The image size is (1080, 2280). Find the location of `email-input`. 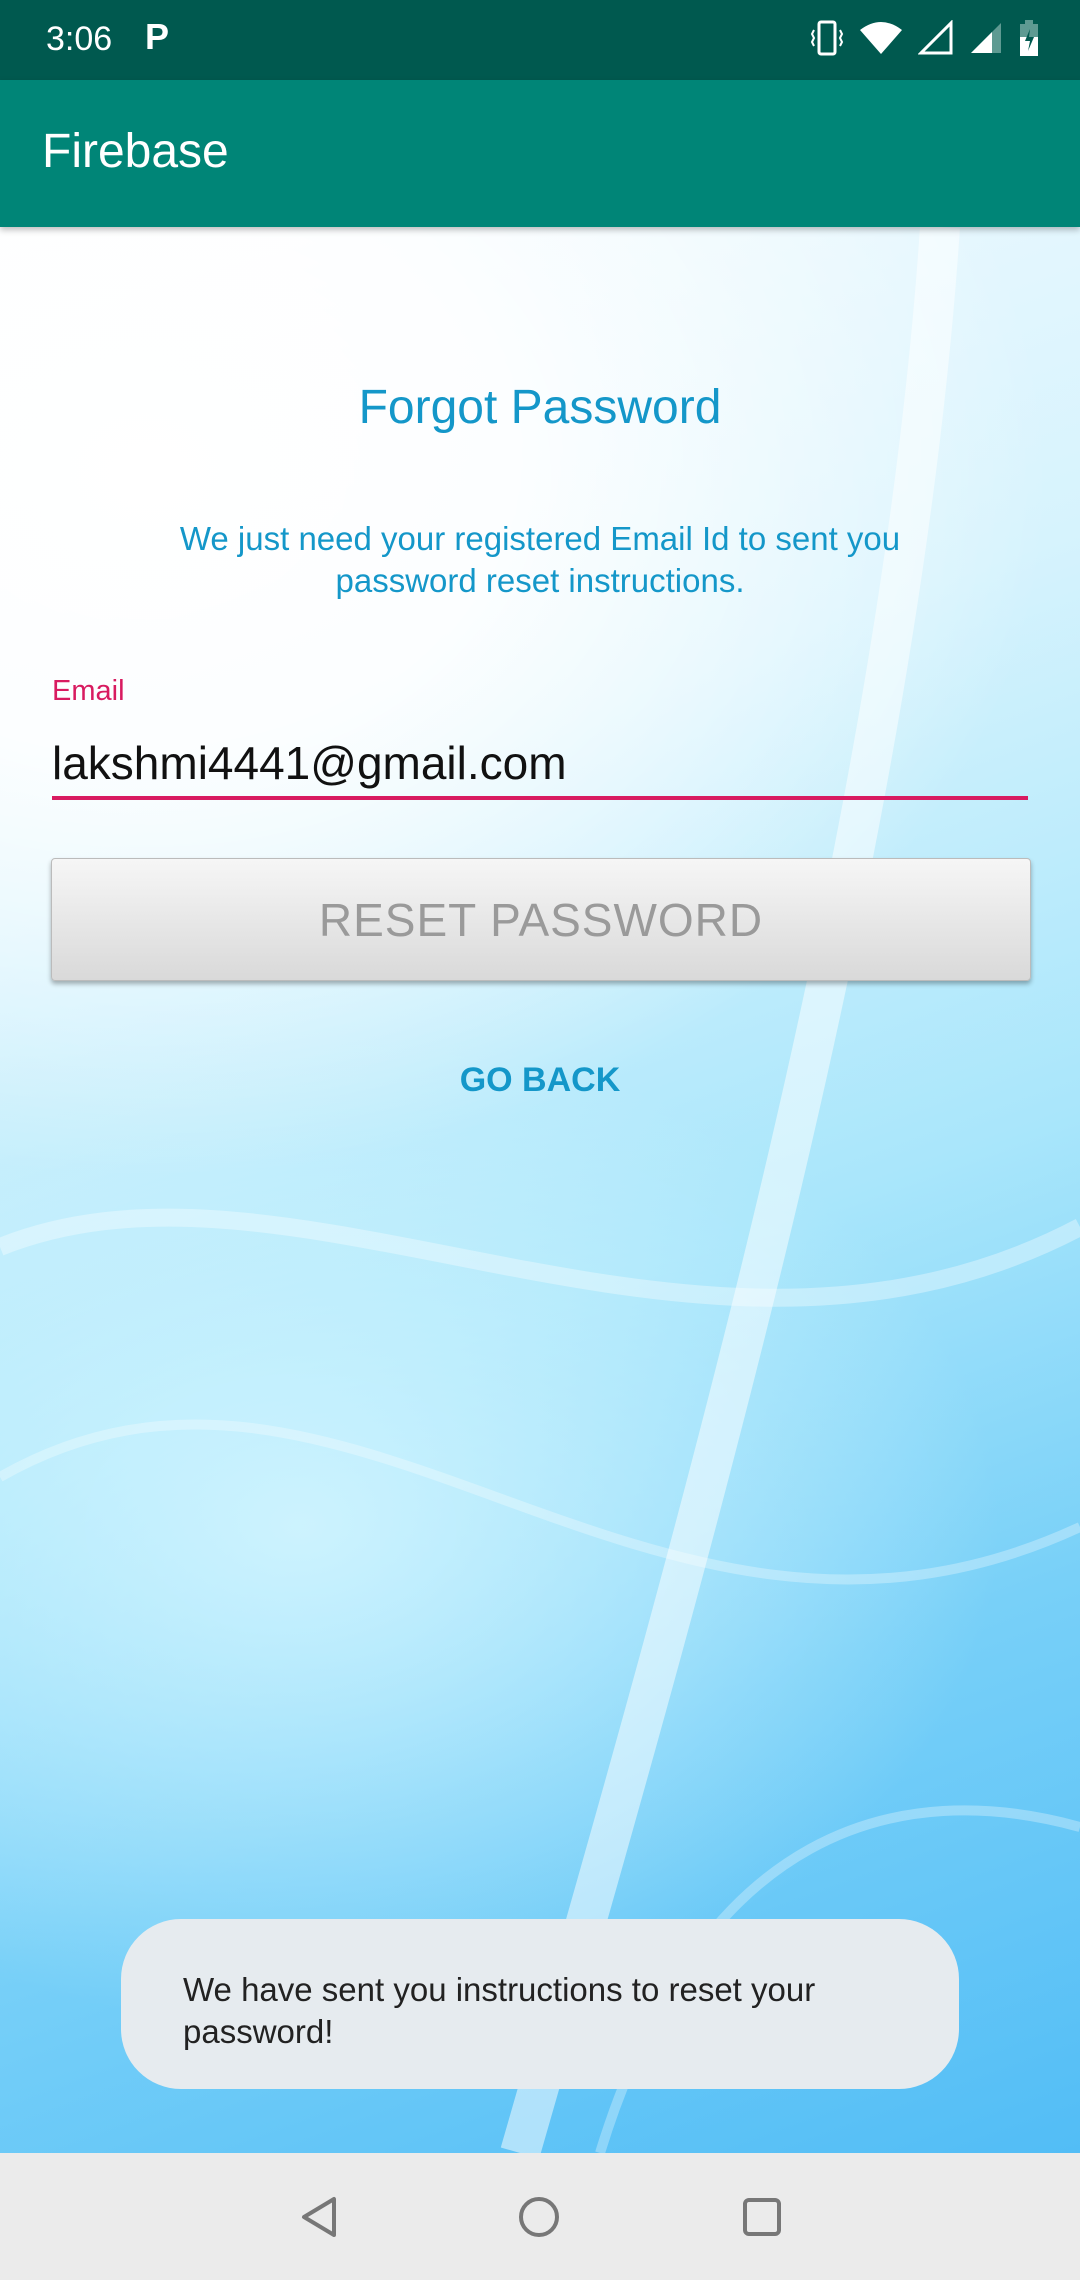

email-input is located at coordinates (540, 765).